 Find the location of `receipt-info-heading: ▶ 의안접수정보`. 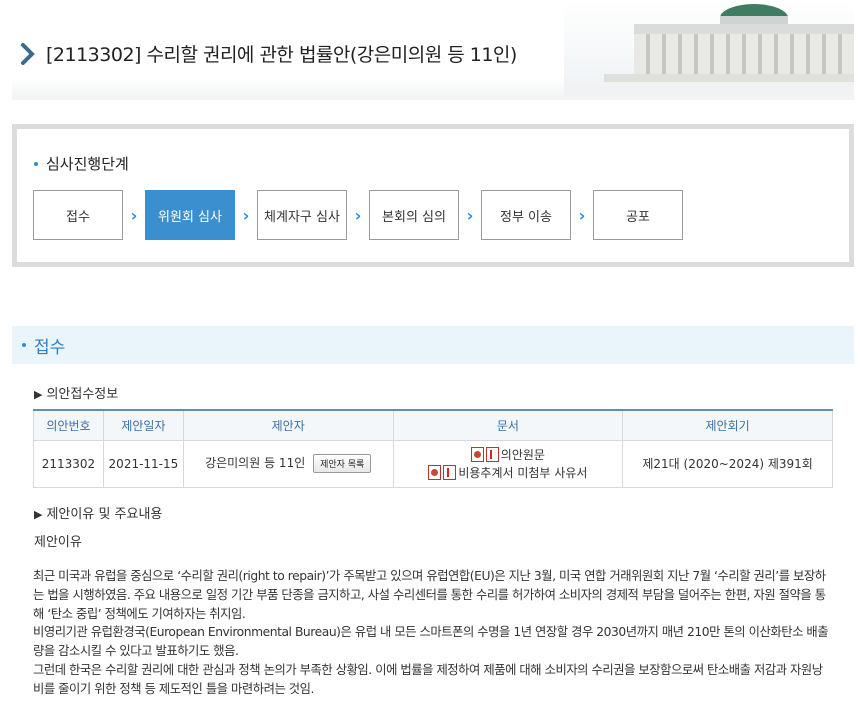

receipt-info-heading: ▶ 의안접수정보 is located at coordinates (76, 392).